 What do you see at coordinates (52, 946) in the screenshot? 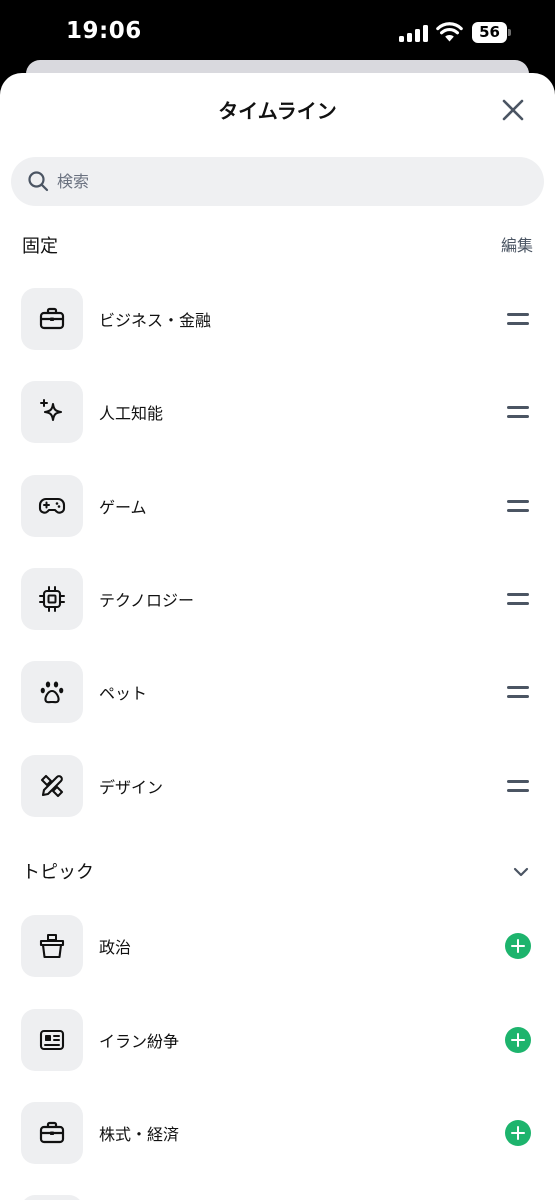
I see `ballot-box-icon` at bounding box center [52, 946].